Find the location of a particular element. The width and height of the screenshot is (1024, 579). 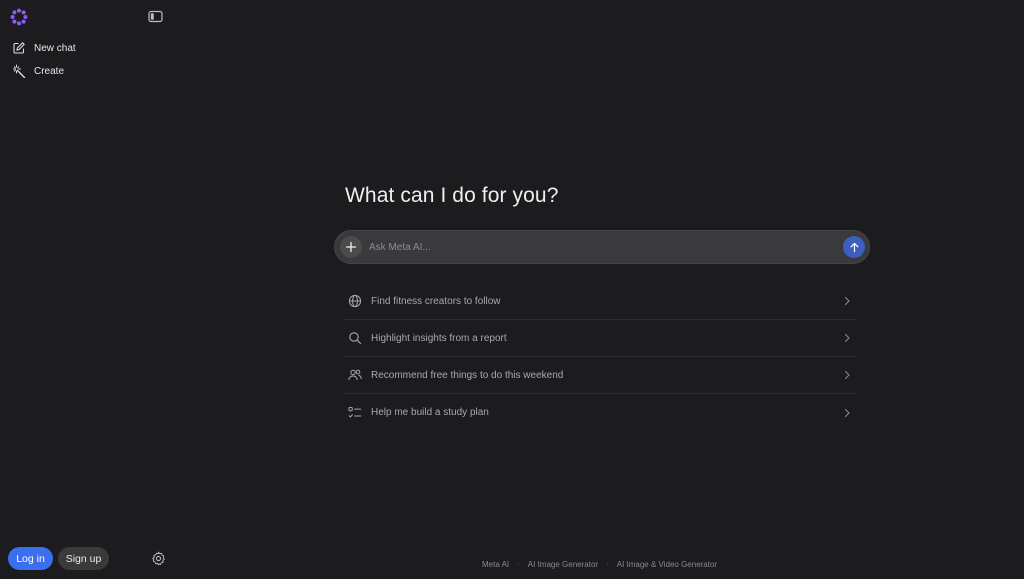

page-headline: What can I do for you? is located at coordinates (452, 195).